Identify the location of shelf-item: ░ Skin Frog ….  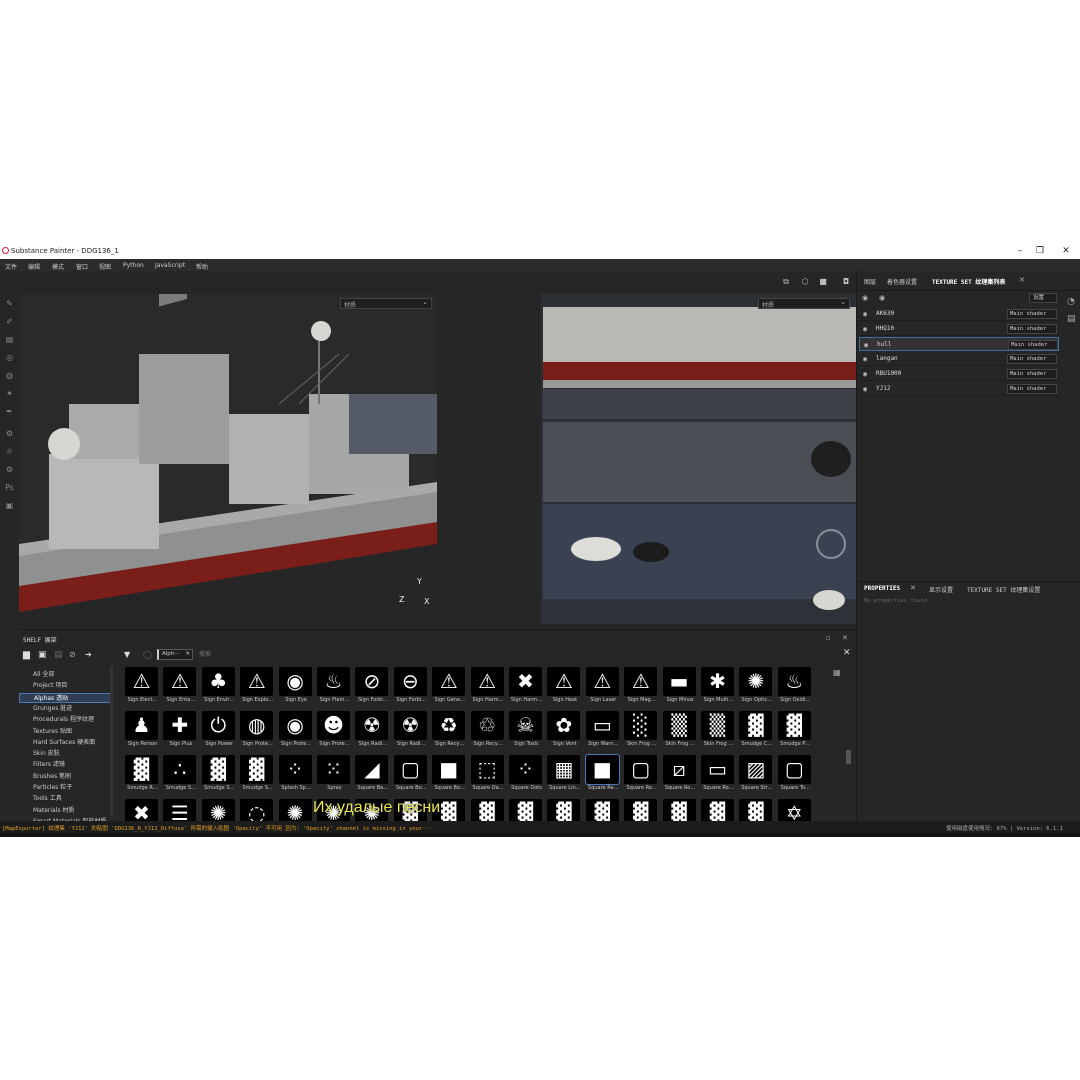
(642, 730).